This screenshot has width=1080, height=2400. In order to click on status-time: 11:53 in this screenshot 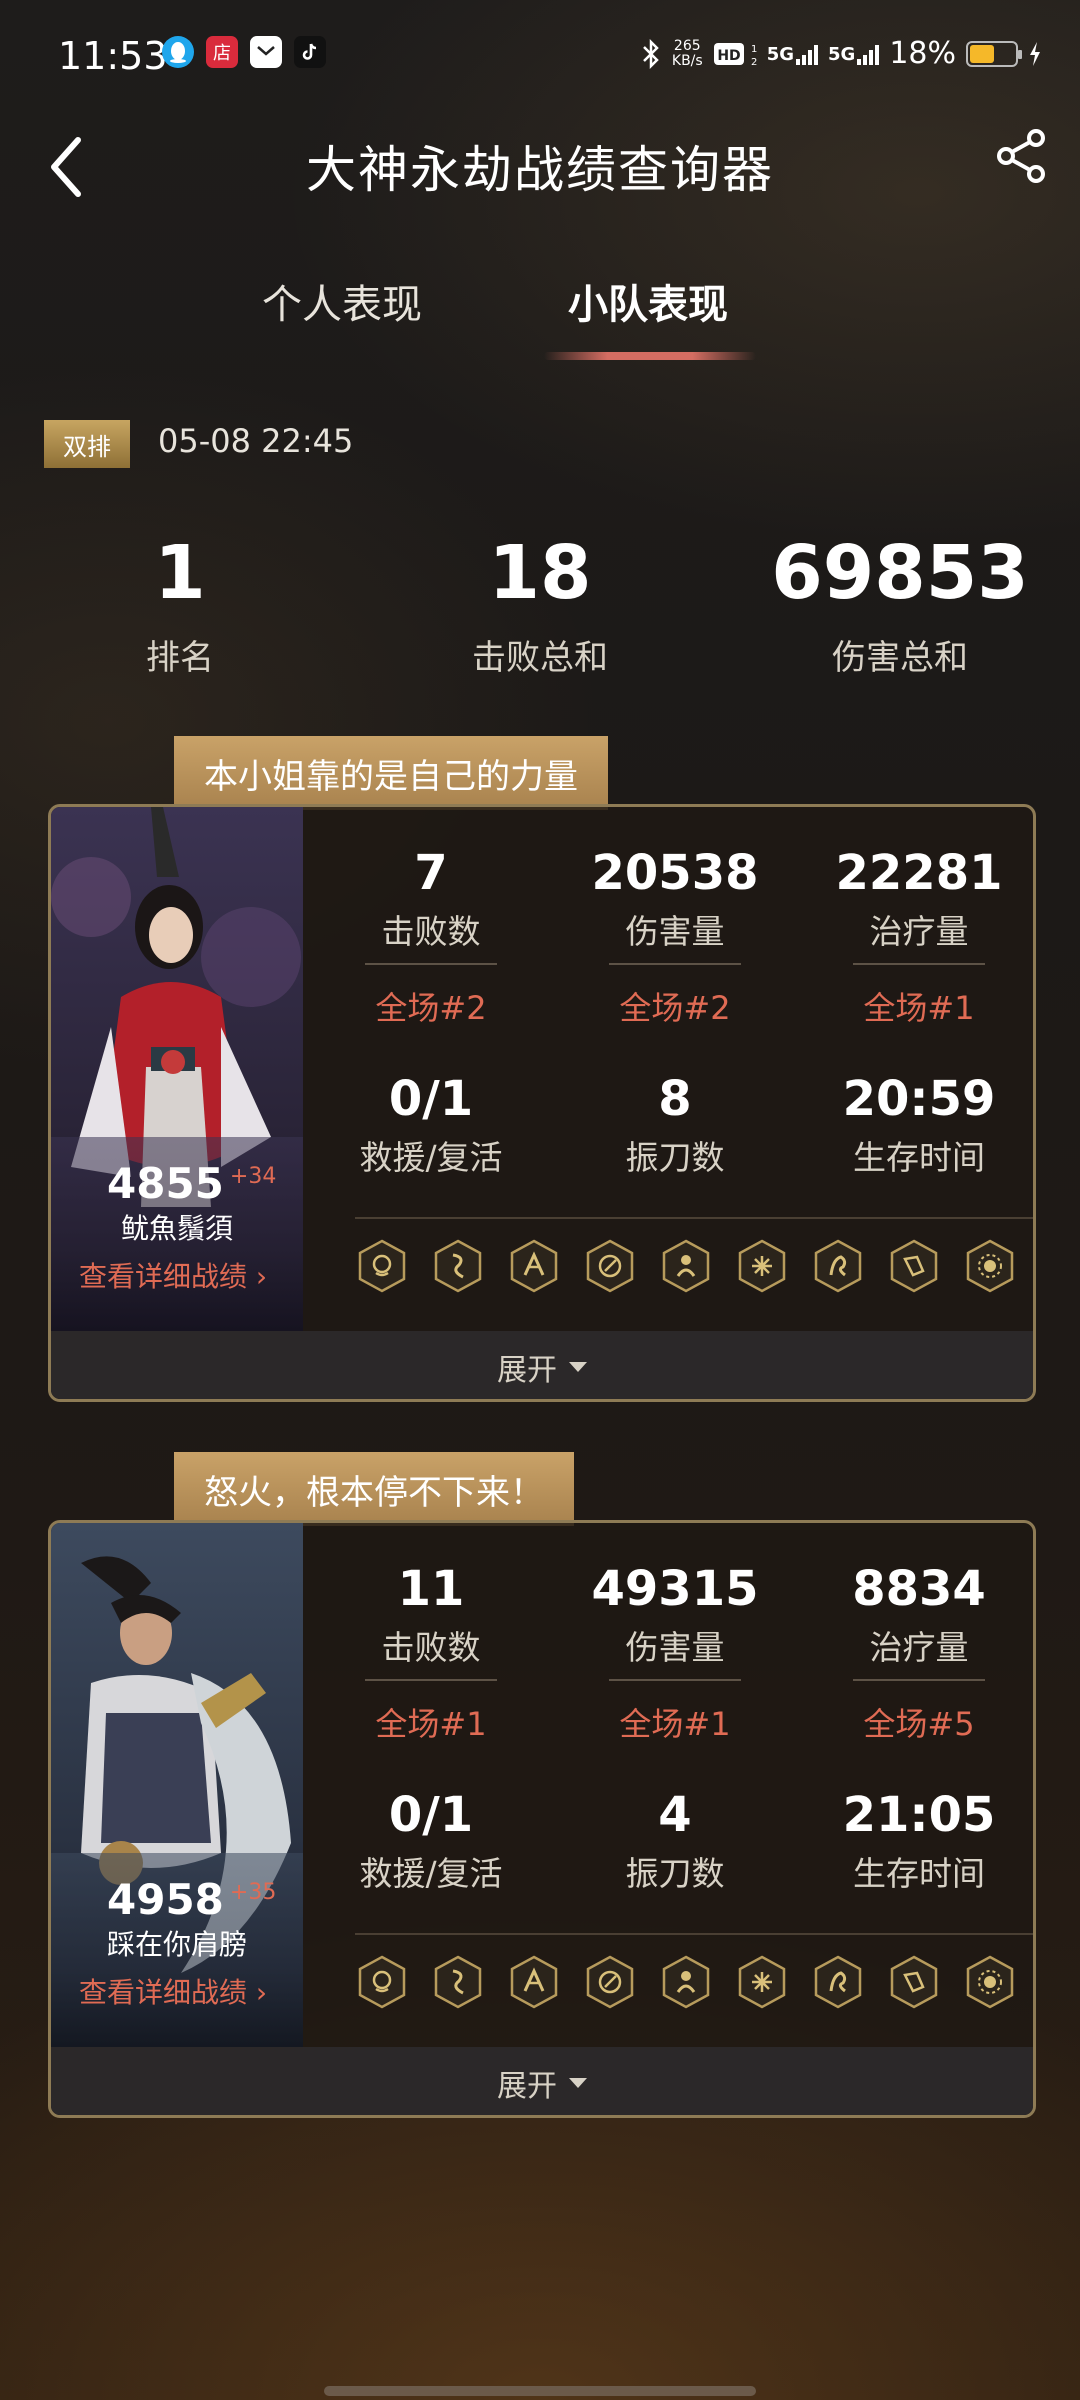, I will do `click(113, 56)`.